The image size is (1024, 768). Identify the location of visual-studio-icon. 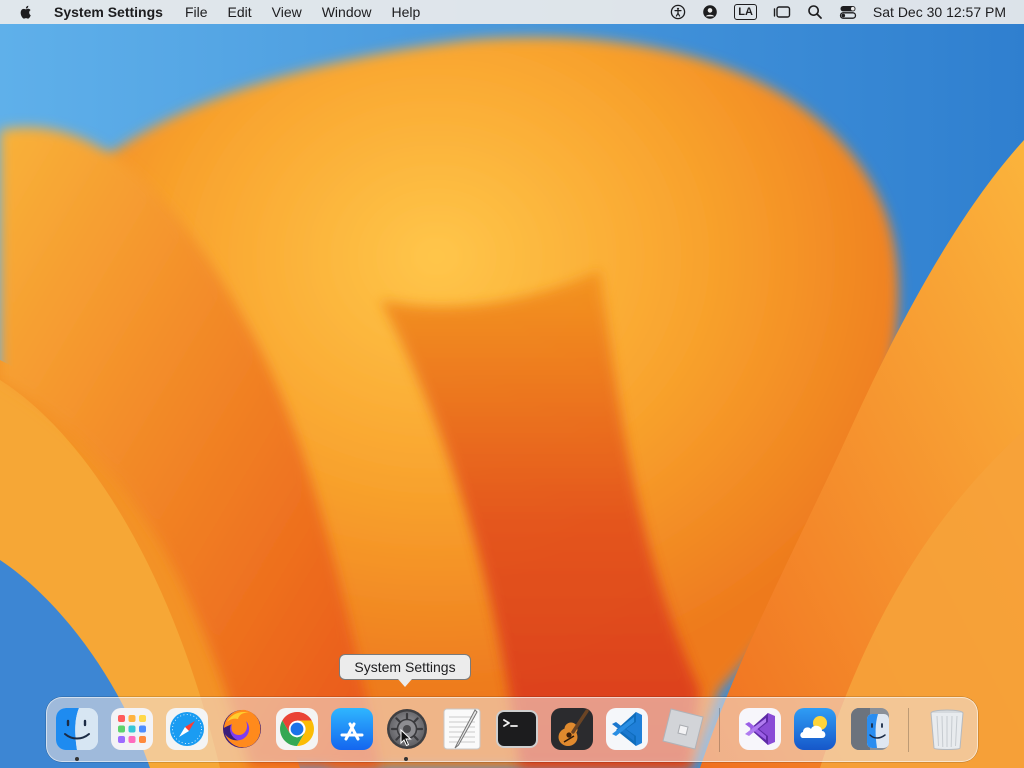
(760, 729).